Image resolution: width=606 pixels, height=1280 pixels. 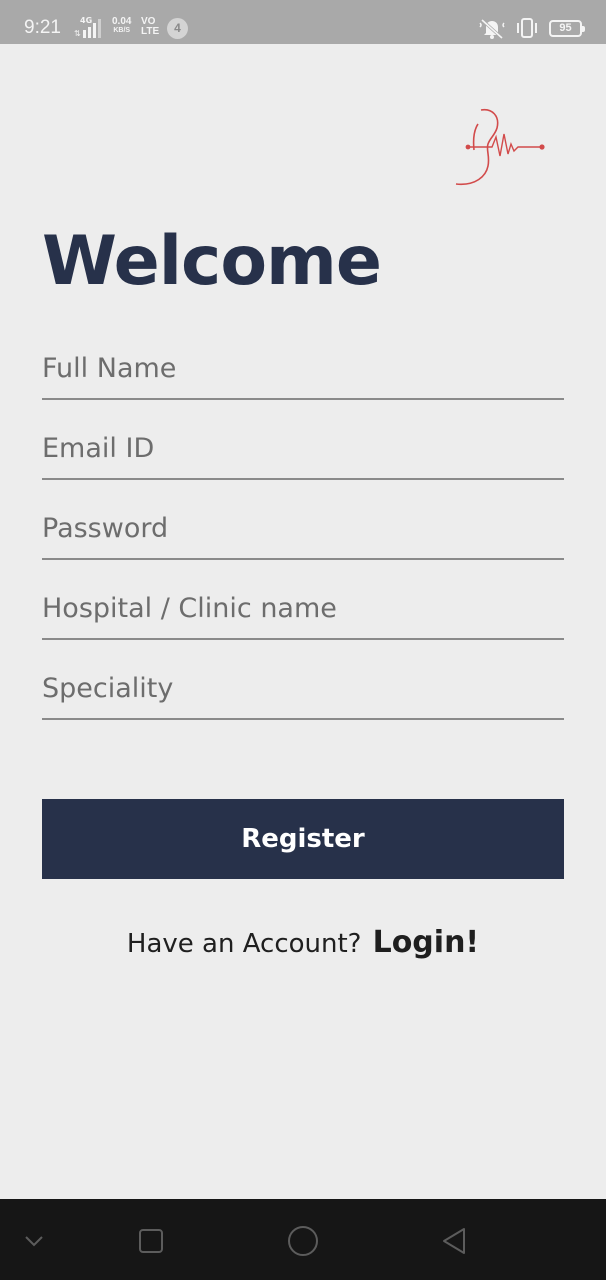 What do you see at coordinates (303, 22) in the screenshot?
I see `status-bar: 9:21 ⇅ 4G 0.04 KB/S VO LTE 4 95` at bounding box center [303, 22].